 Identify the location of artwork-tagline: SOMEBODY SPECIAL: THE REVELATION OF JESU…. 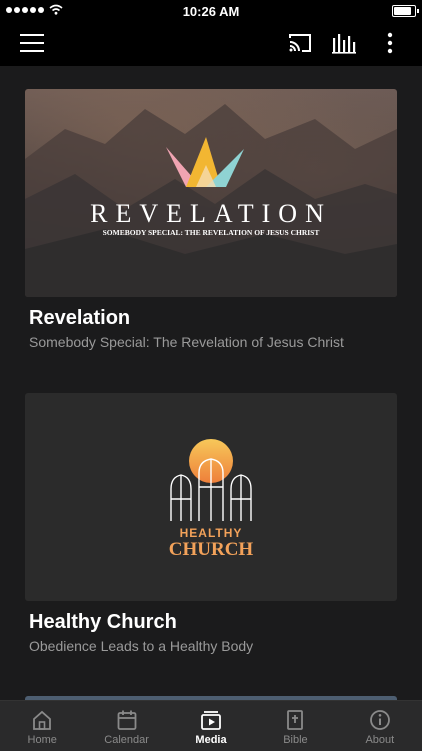
(211, 232).